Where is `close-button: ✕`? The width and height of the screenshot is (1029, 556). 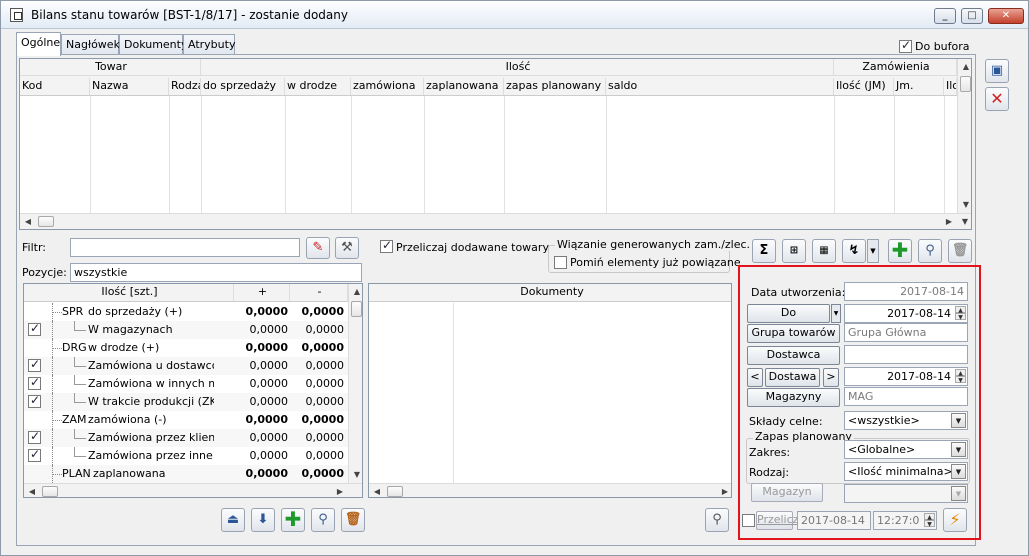 close-button: ✕ is located at coordinates (1006, 16).